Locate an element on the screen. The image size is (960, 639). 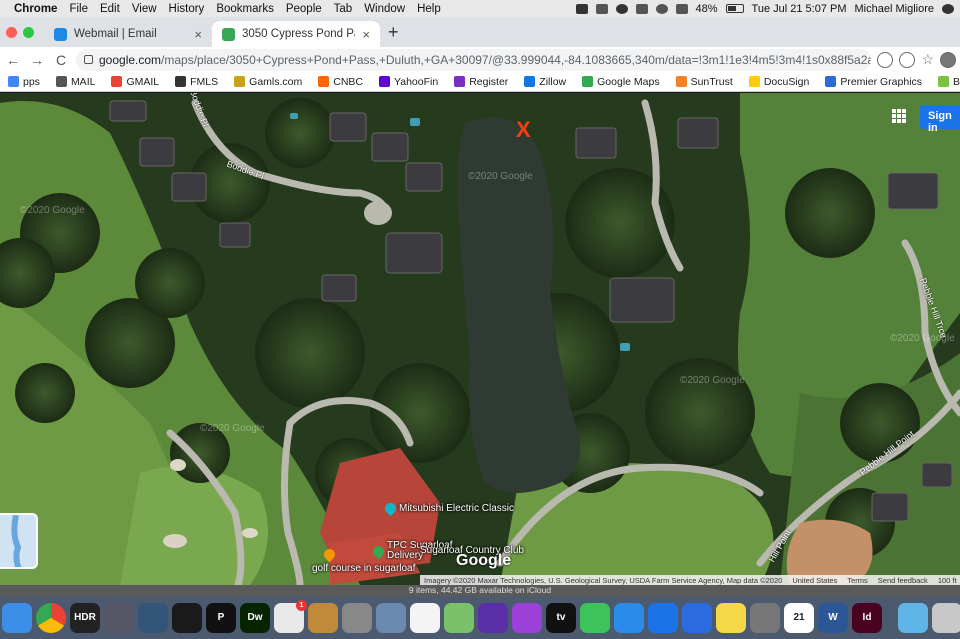
layers-thumbnail is located at coordinates (19, 541).